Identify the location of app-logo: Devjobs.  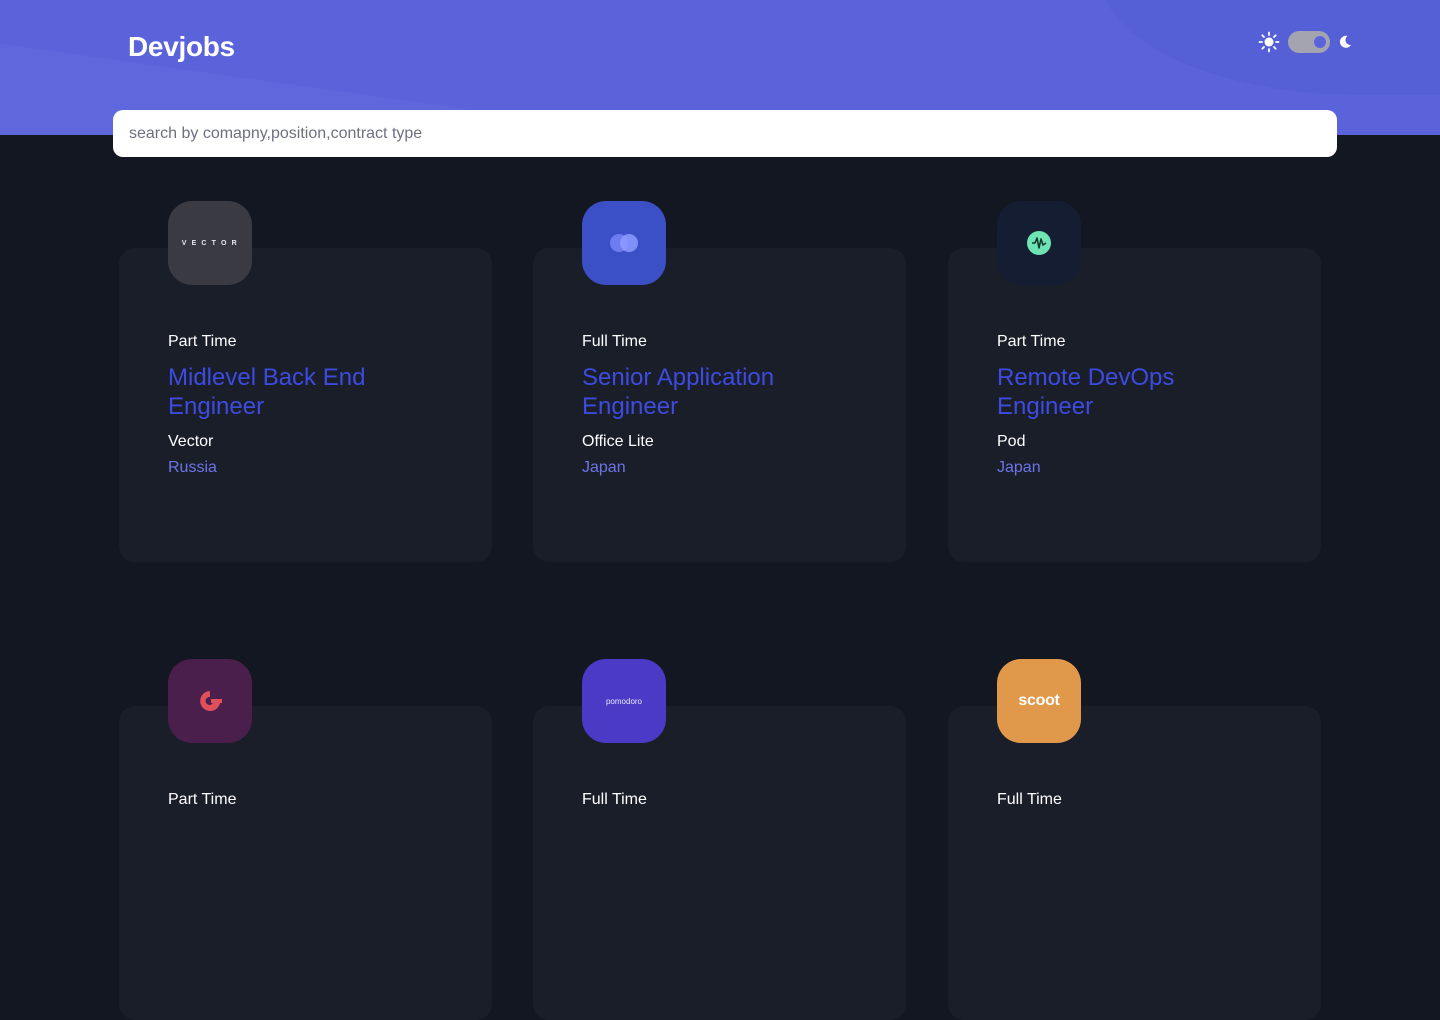
(181, 47).